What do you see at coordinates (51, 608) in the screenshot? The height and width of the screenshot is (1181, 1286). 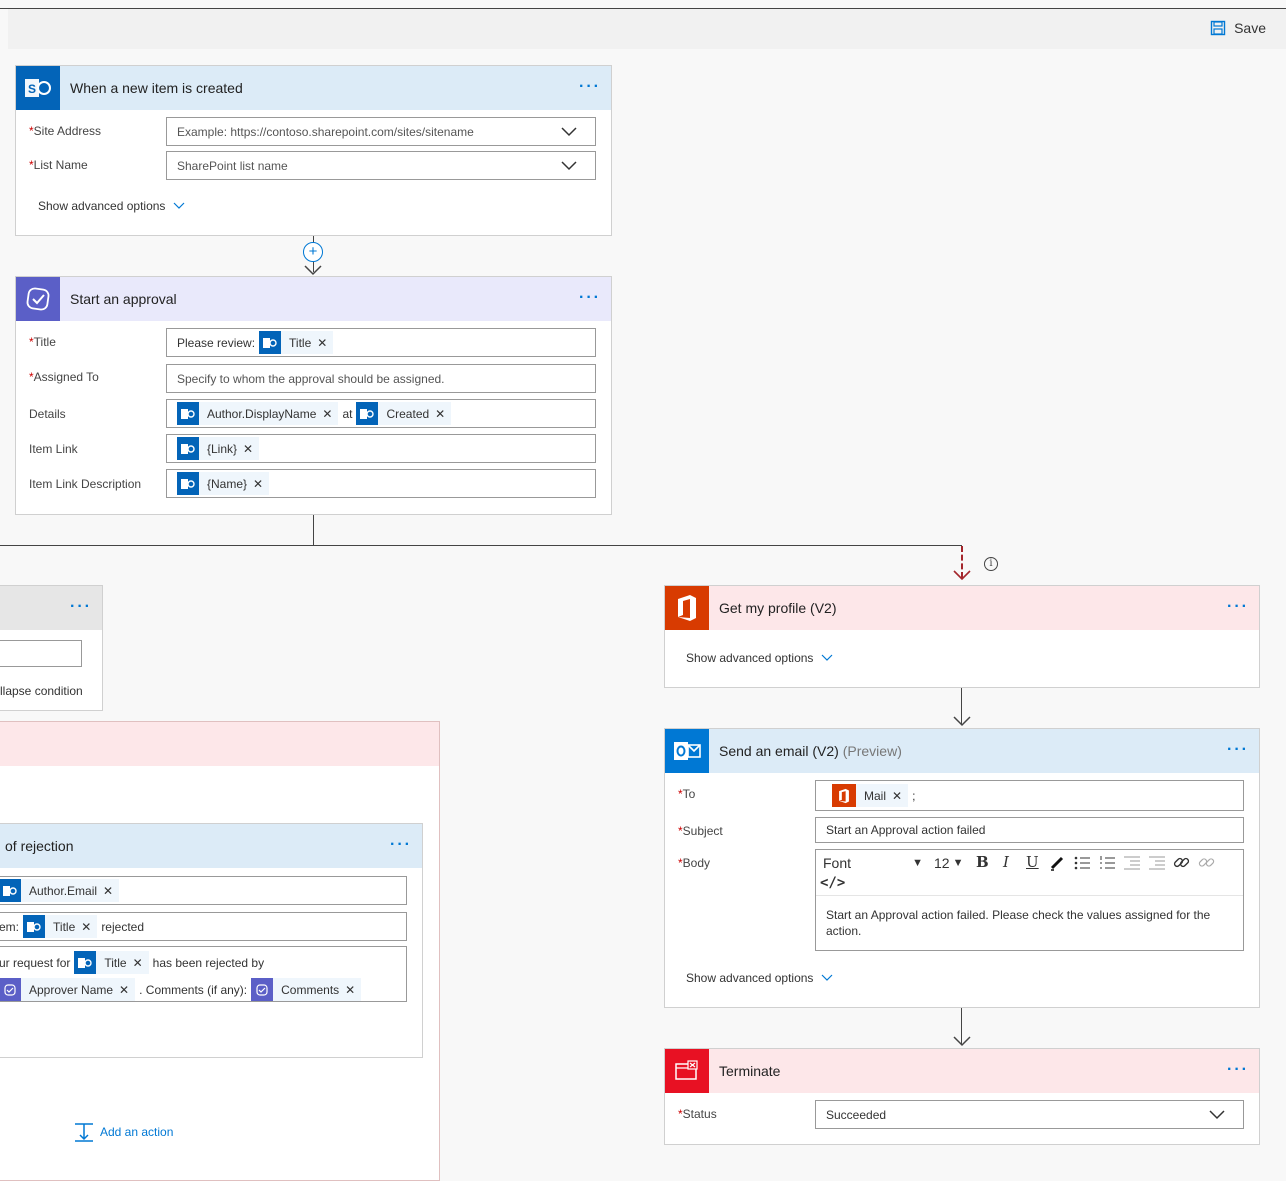 I see `condition-card-header: ···` at bounding box center [51, 608].